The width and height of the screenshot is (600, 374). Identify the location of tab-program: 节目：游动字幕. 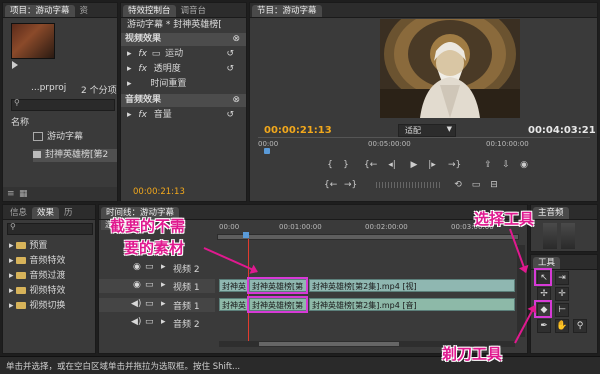
(287, 11).